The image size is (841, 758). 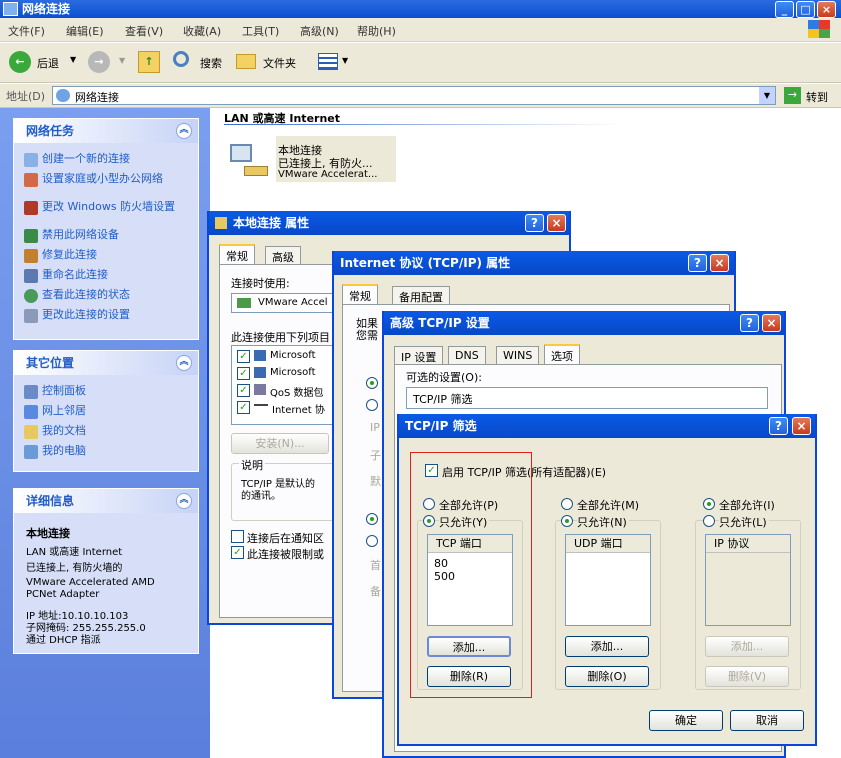 I want to click on forward-button: →, so click(x=99, y=62).